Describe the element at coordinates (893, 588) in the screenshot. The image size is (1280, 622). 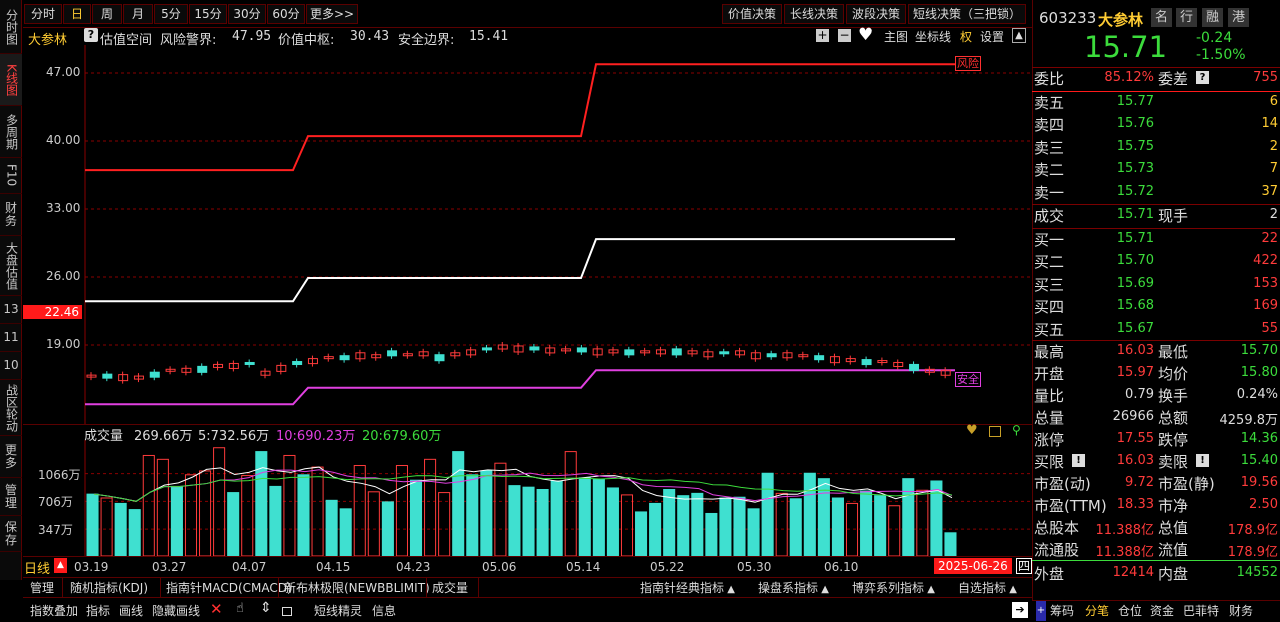
I see `right-indicator-tab-2: 博弈系列指标 ▲` at that location.